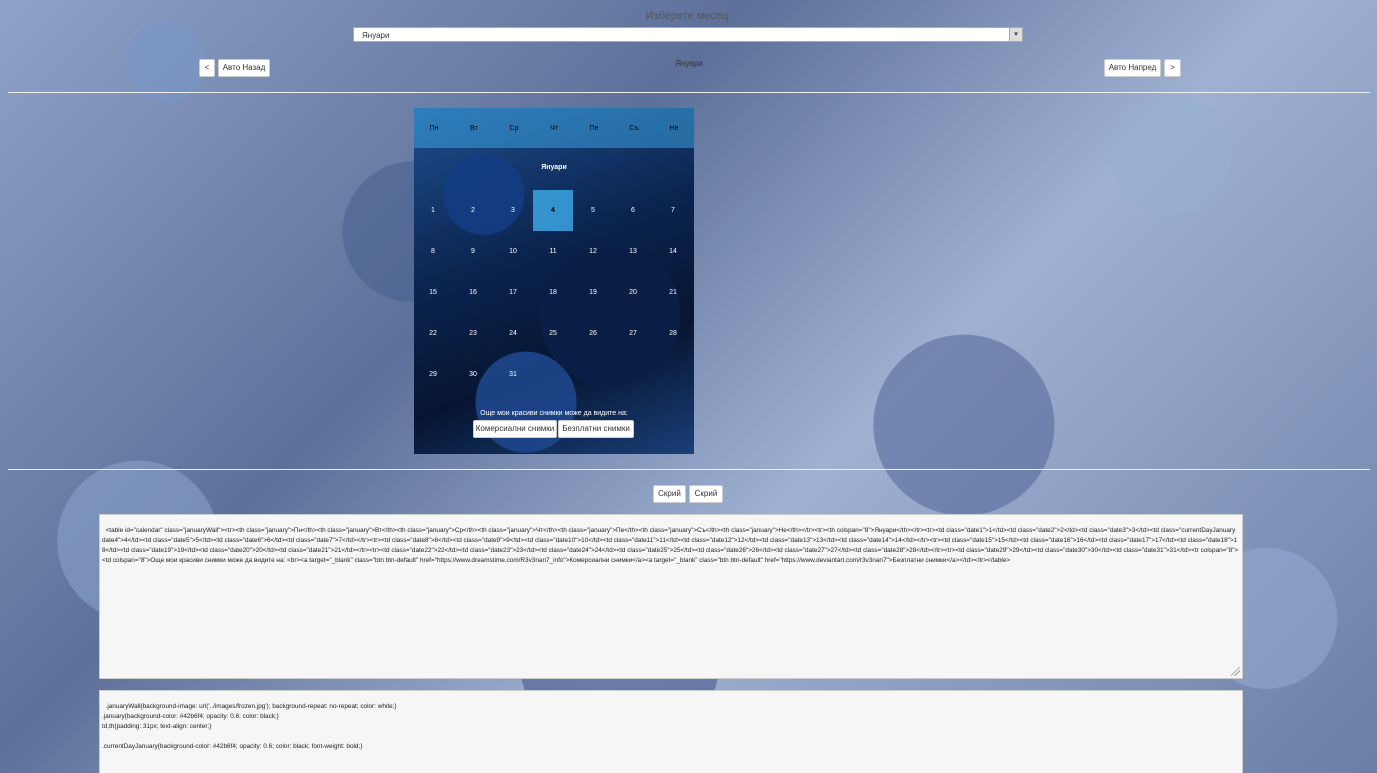  What do you see at coordinates (554, 128) in the screenshot?
I see `weekday-header-cell: Чт` at bounding box center [554, 128].